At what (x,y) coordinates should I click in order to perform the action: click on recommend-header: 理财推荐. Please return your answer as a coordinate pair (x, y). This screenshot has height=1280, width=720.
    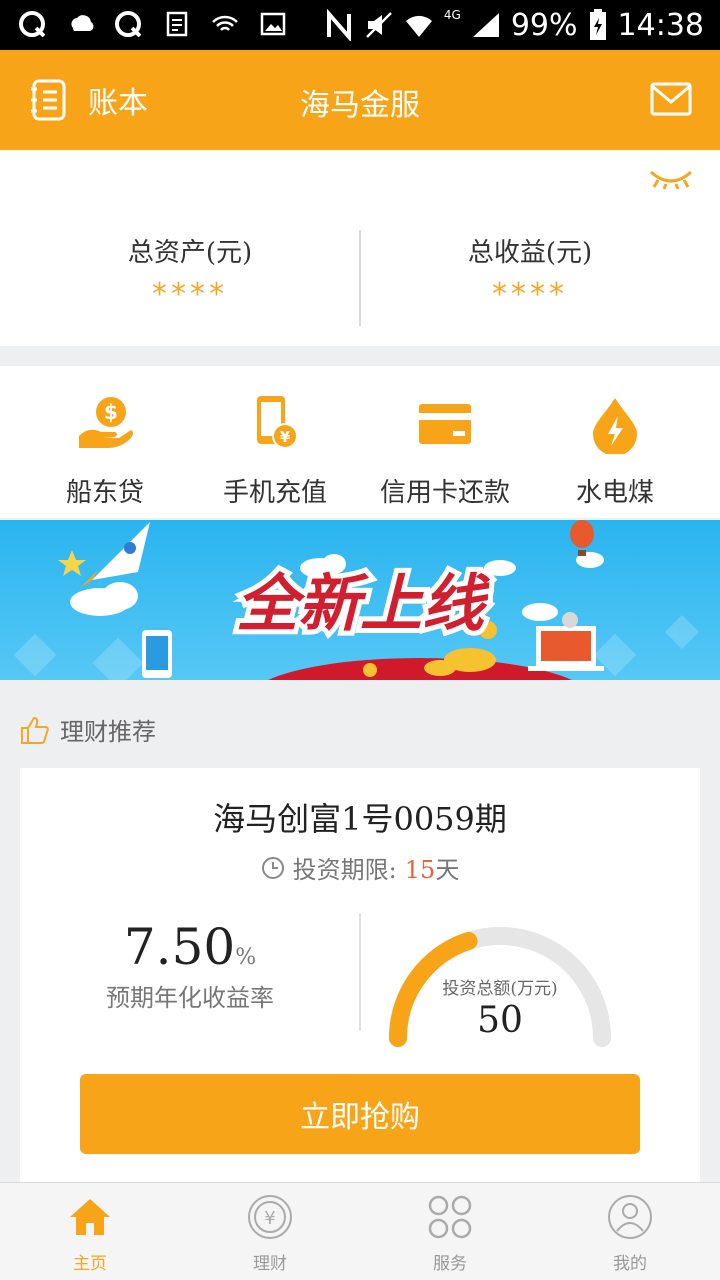
    Looking at the image, I should click on (88, 729).